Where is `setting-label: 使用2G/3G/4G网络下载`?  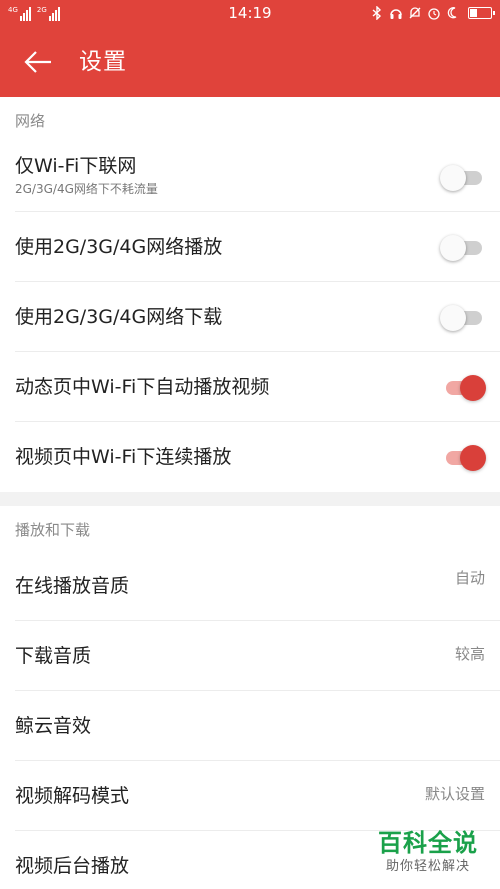 setting-label: 使用2G/3G/4G网络下载 is located at coordinates (119, 317).